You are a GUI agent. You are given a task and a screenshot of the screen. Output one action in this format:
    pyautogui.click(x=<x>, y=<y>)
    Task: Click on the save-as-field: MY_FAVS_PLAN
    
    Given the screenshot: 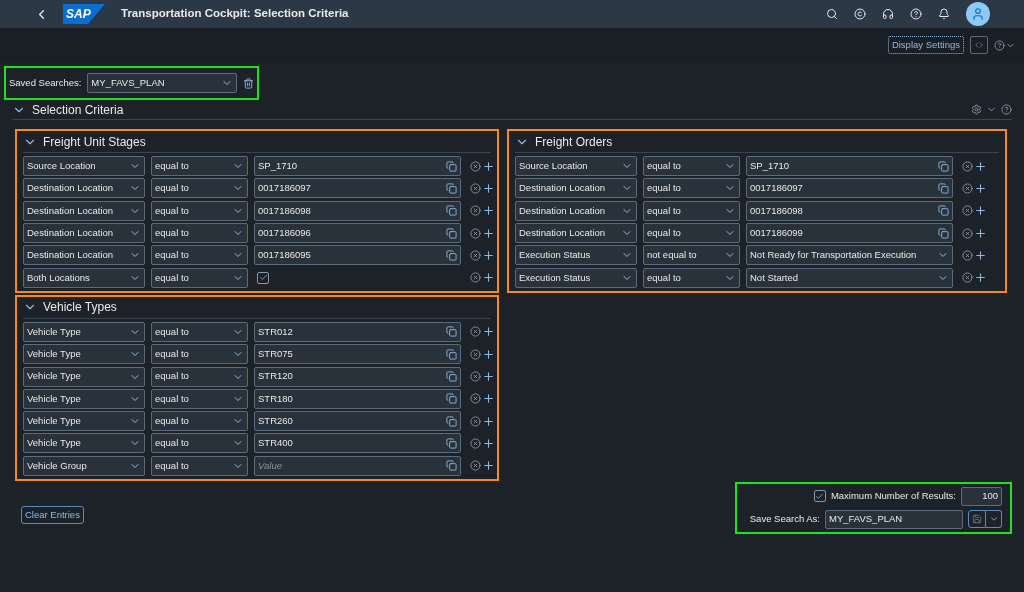 What is the action you would take?
    pyautogui.click(x=894, y=519)
    